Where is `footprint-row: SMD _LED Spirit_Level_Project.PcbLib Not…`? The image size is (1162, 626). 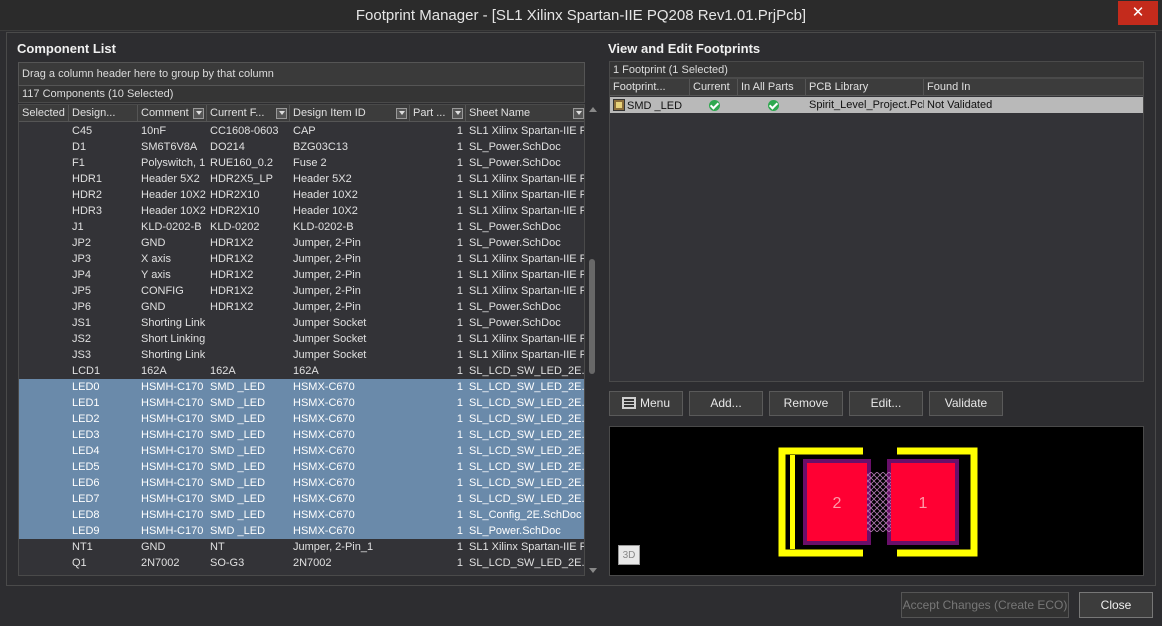
footprint-row: SMD _LED Spirit_Level_Project.PcbLib Not… is located at coordinates (876, 105).